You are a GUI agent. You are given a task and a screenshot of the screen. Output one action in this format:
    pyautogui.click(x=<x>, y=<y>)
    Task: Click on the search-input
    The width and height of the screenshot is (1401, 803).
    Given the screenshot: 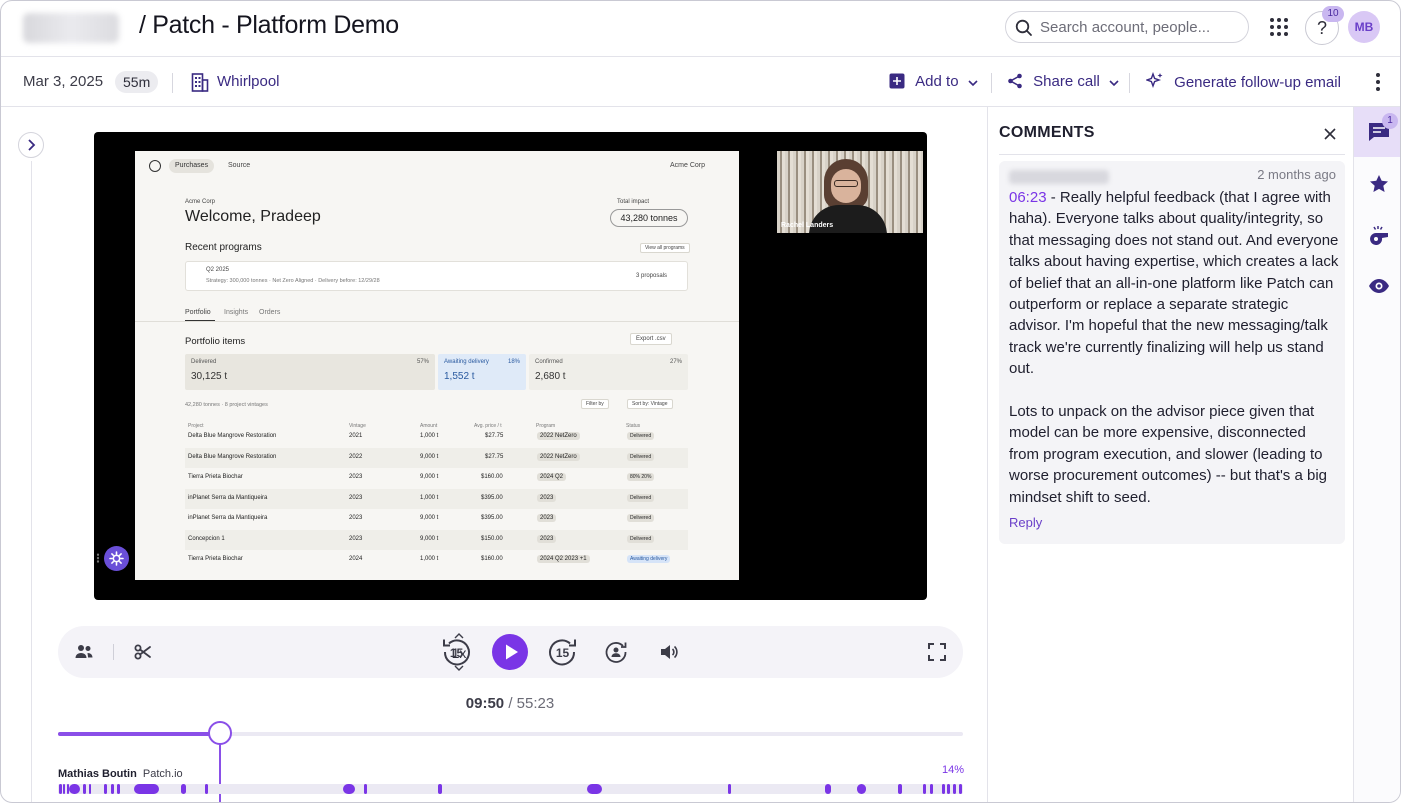 What is the action you would take?
    pyautogui.click(x=1140, y=27)
    